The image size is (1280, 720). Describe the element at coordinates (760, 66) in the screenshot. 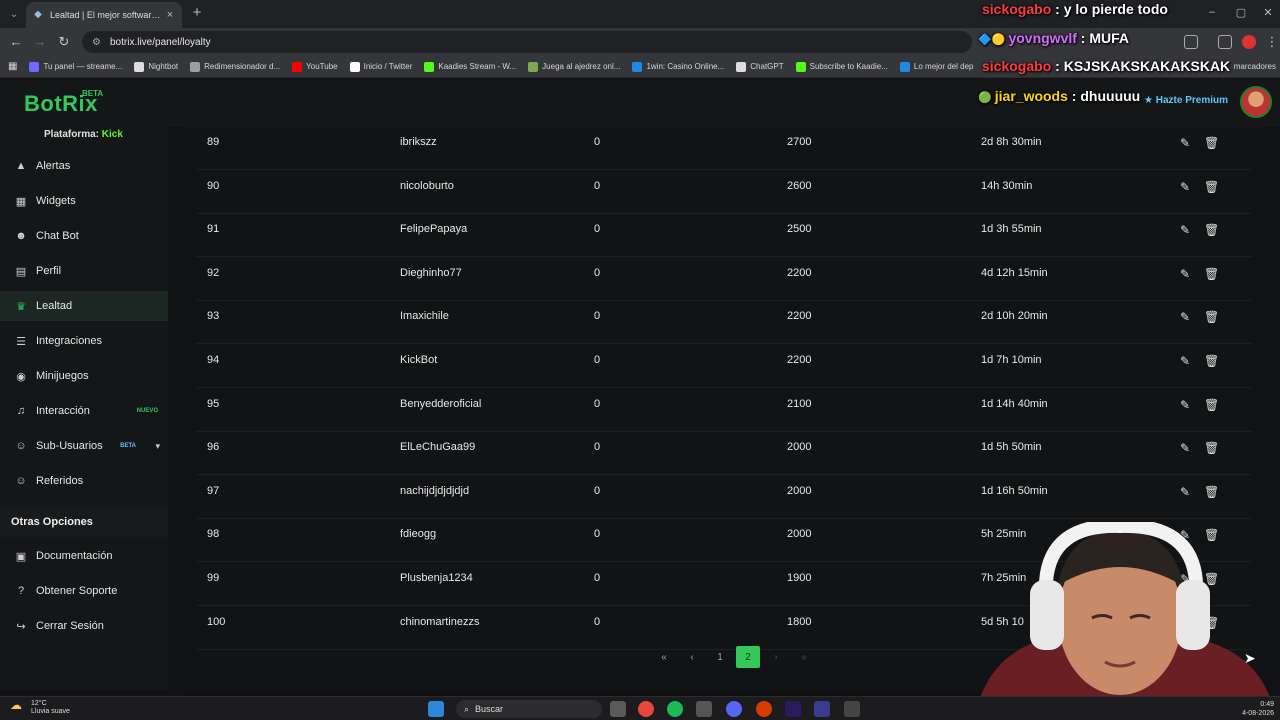

I see `bookmark-item: ChatGPT` at that location.